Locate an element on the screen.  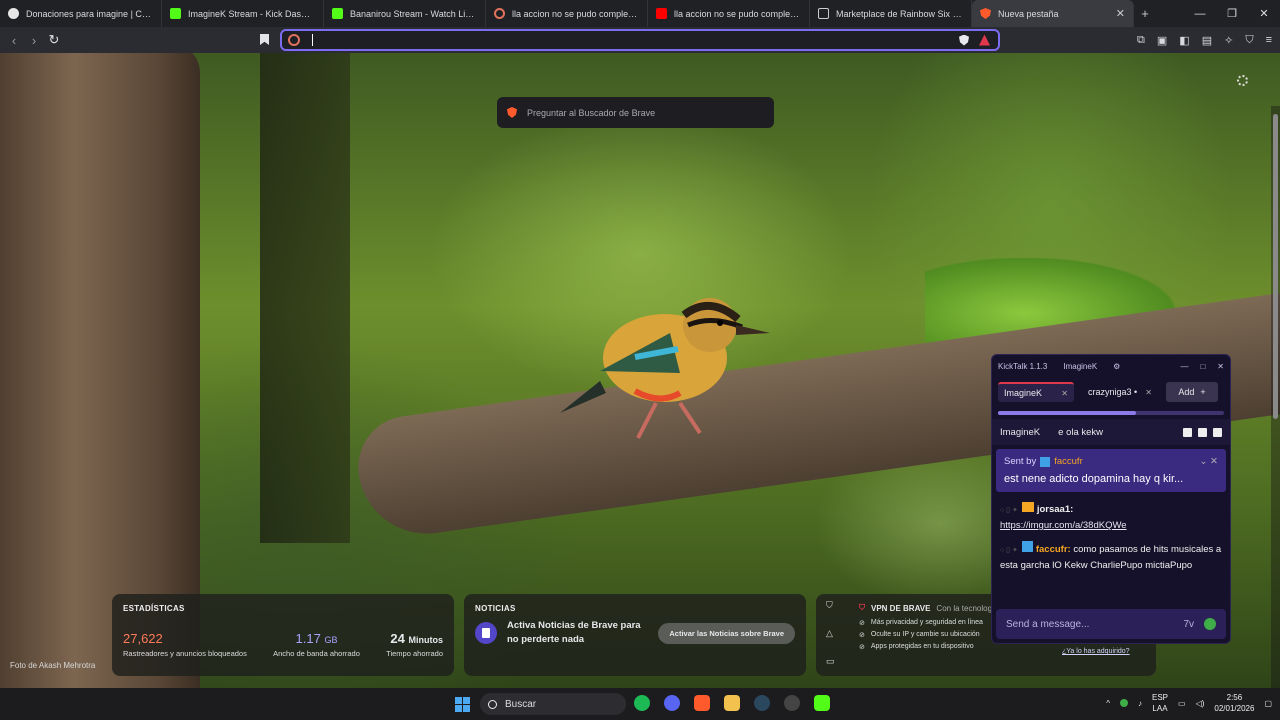
chat-username: jorsaa1: is located at coordinates (1055, 509).